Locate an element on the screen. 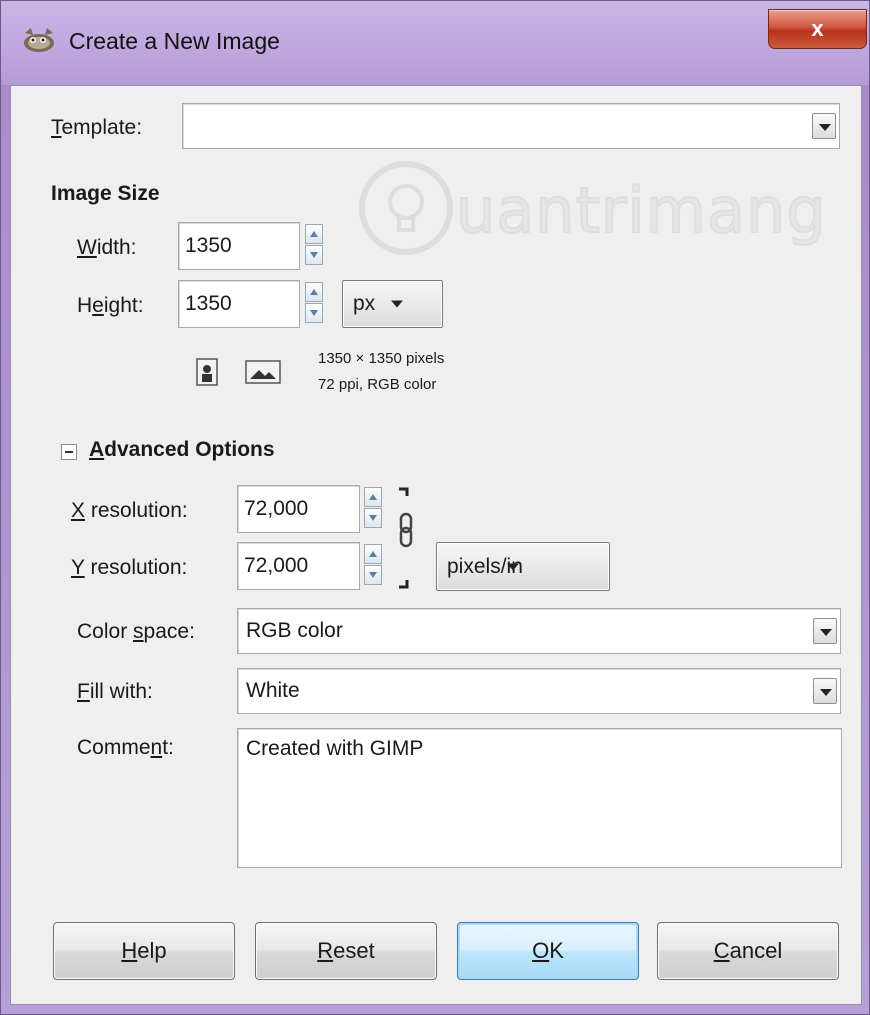  reset-button: Reset is located at coordinates (346, 951).